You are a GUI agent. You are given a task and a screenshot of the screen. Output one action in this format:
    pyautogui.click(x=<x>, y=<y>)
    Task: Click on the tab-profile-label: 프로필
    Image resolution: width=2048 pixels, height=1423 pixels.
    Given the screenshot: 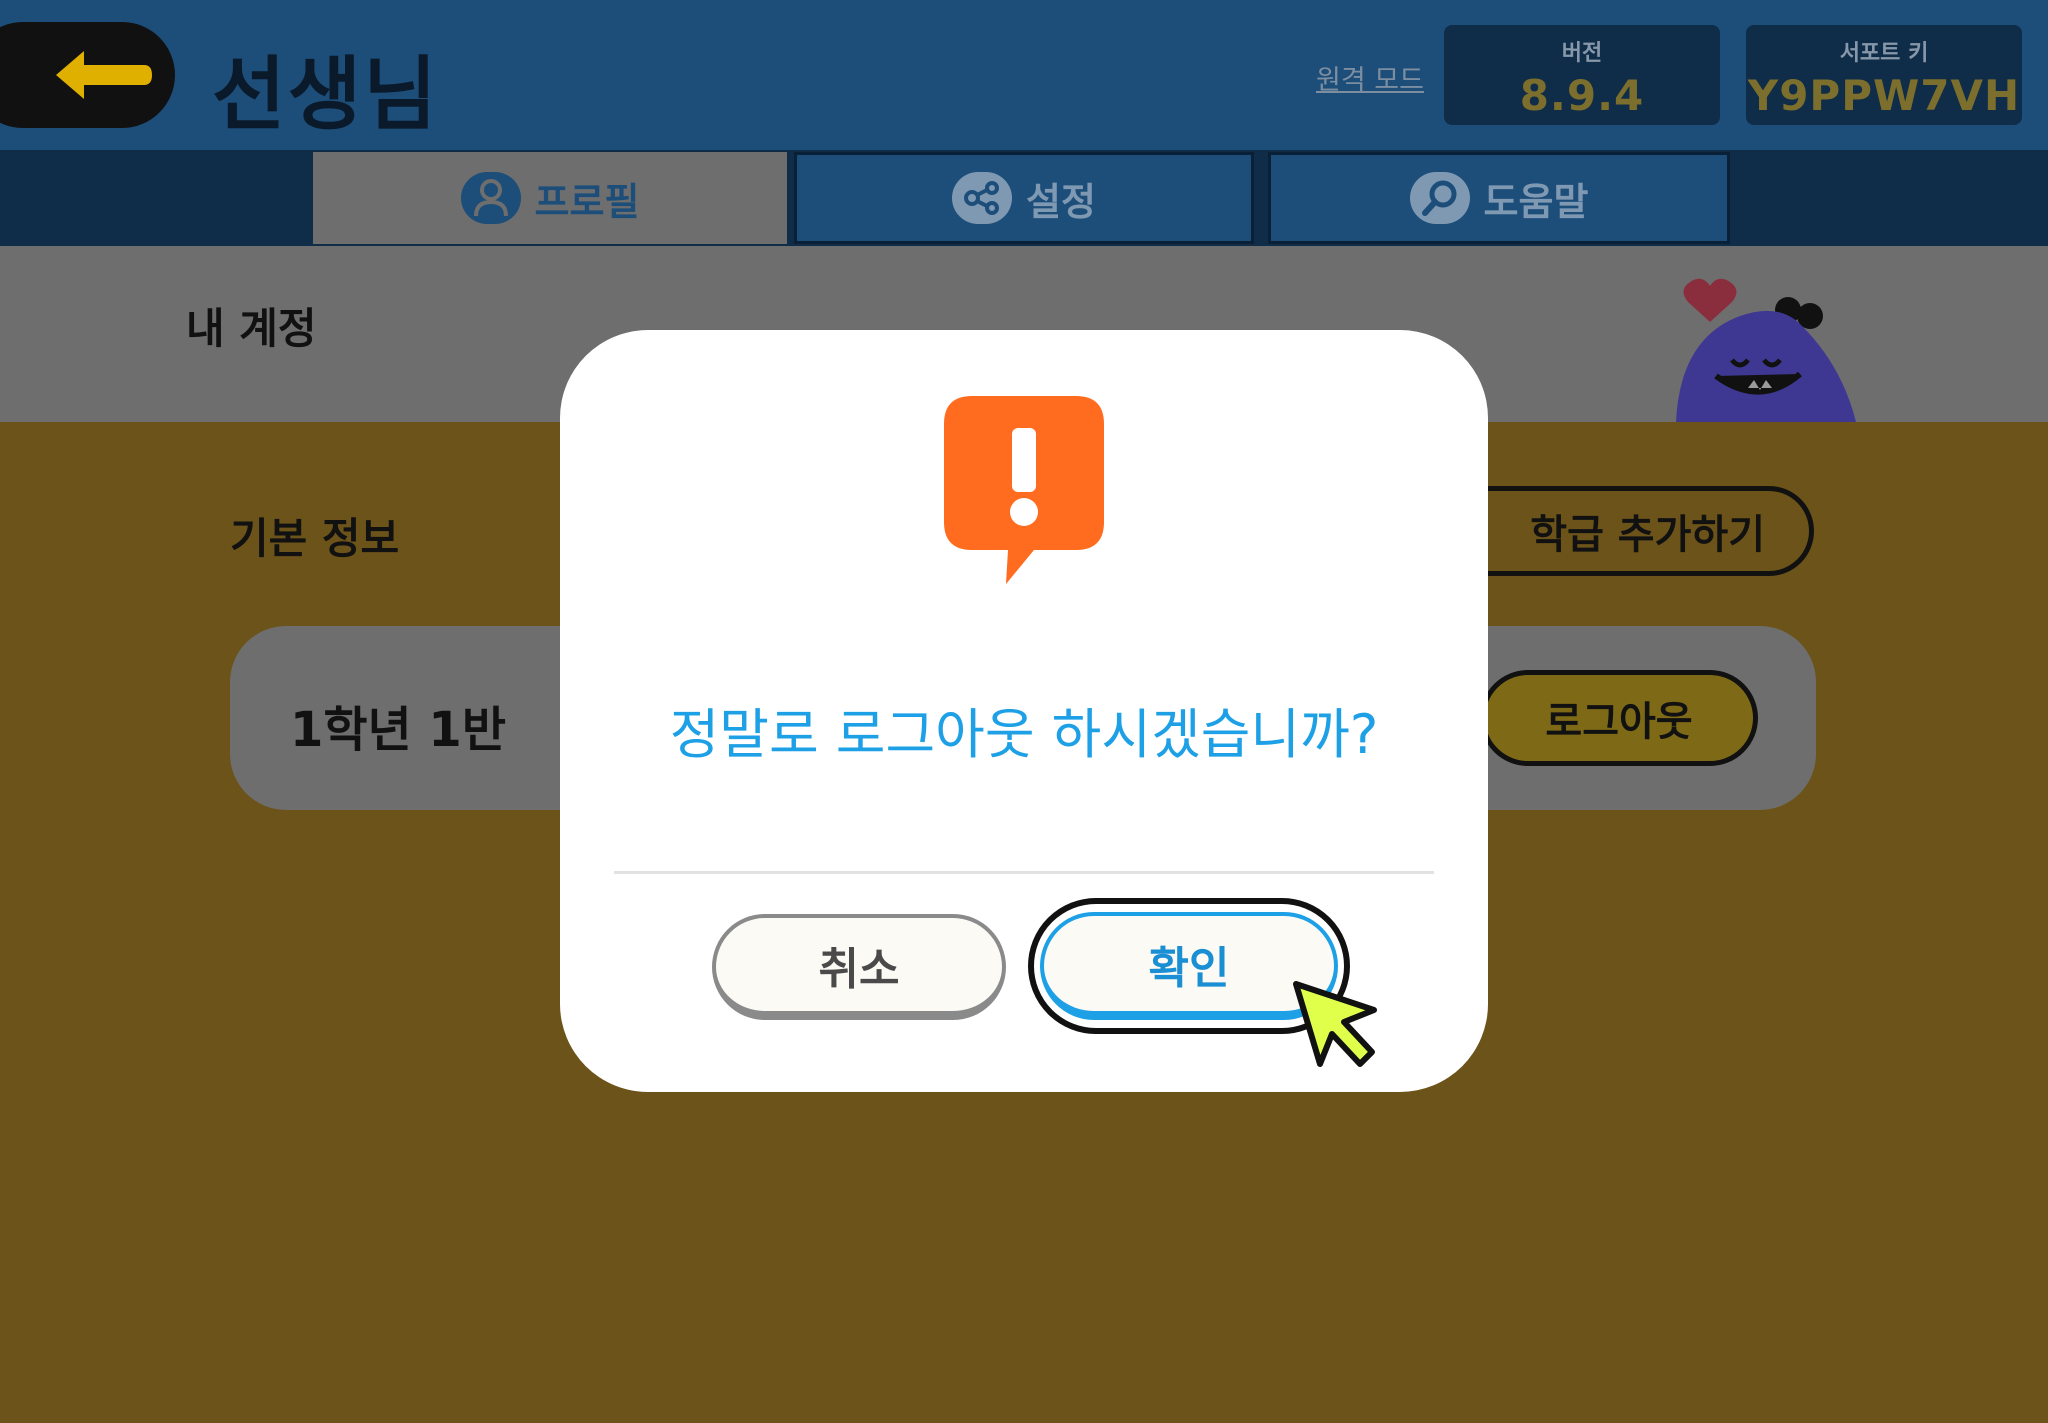 What is the action you would take?
    pyautogui.click(x=587, y=201)
    